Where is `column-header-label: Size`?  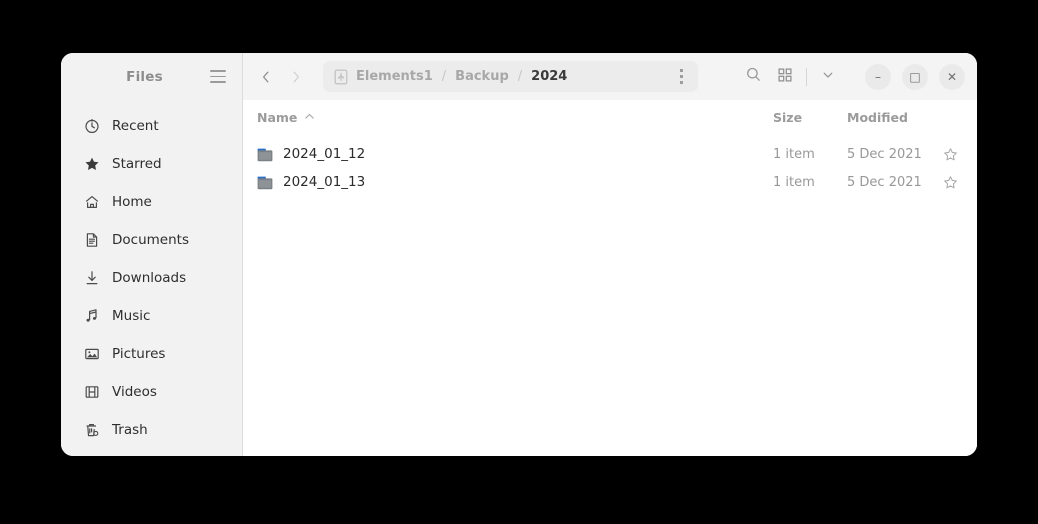
column-header-label: Size is located at coordinates (788, 117).